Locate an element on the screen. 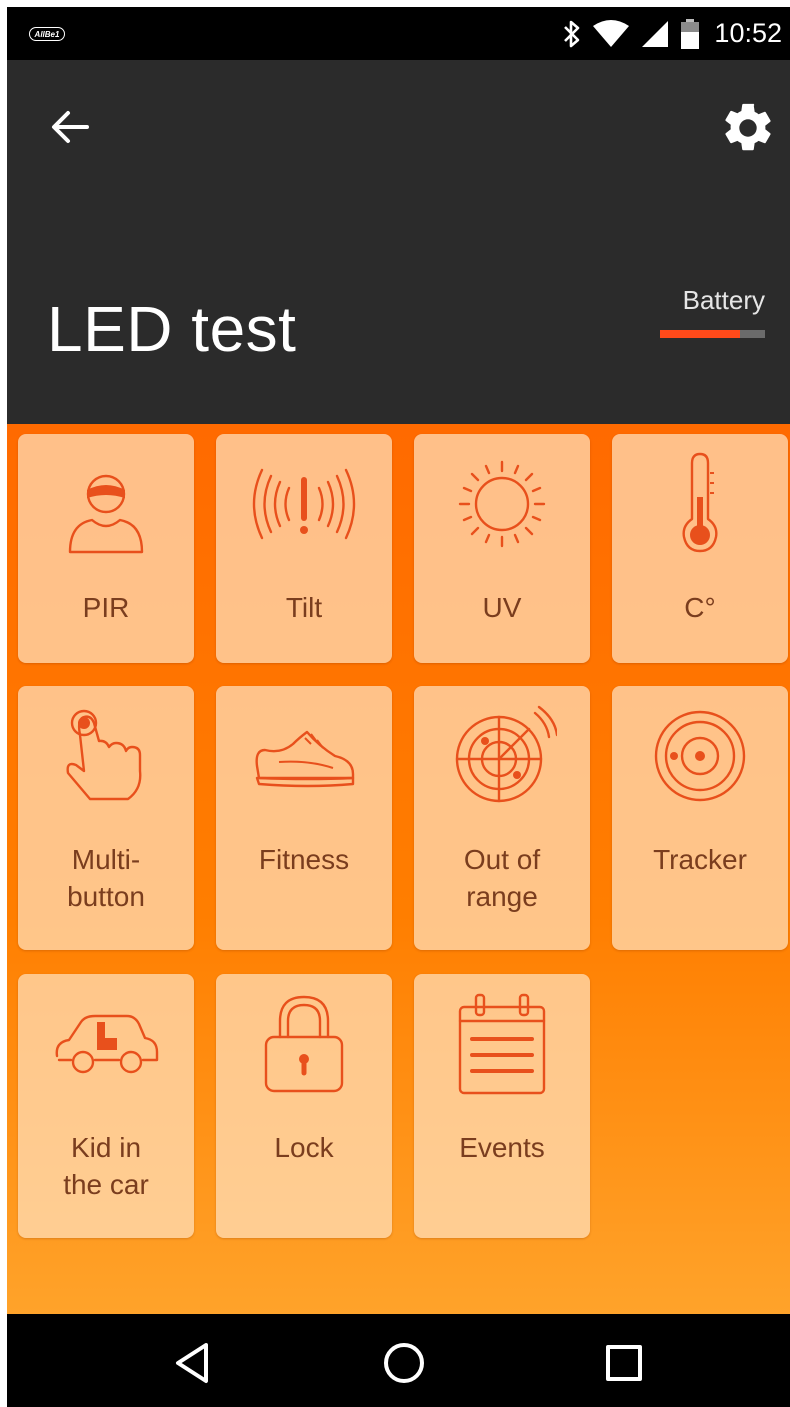 This screenshot has width=790, height=1407. signal-icon is located at coordinates (655, 33).